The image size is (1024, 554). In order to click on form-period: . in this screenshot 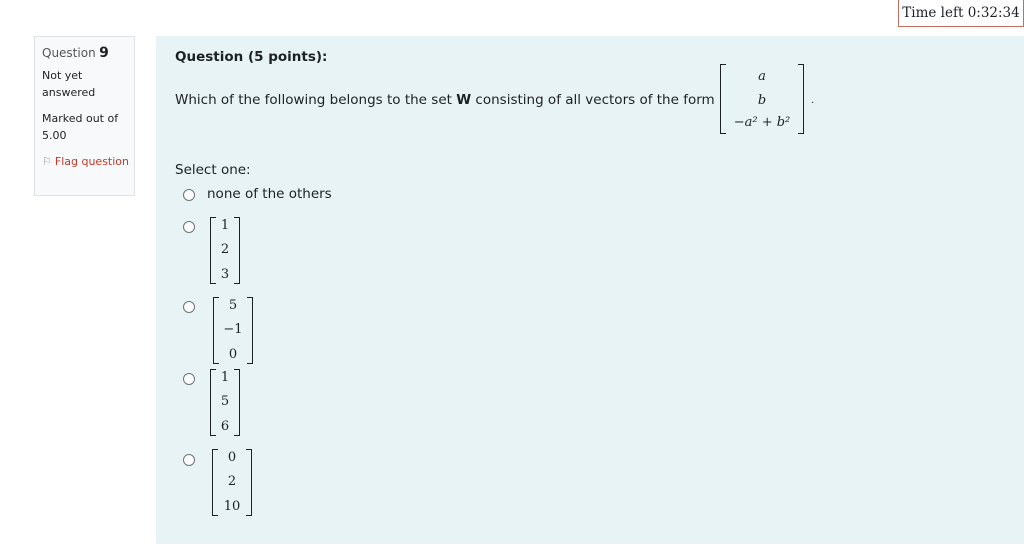, I will do `click(813, 100)`.